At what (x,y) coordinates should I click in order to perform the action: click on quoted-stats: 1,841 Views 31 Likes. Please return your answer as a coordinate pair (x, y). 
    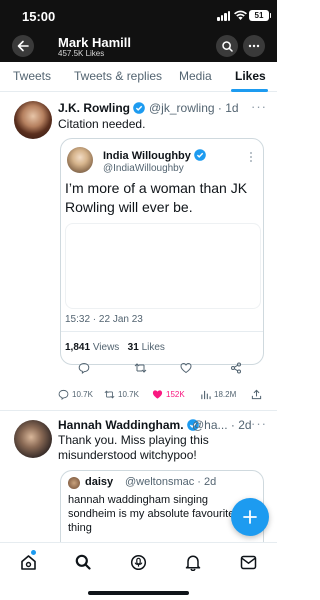
    Looking at the image, I should click on (115, 347).